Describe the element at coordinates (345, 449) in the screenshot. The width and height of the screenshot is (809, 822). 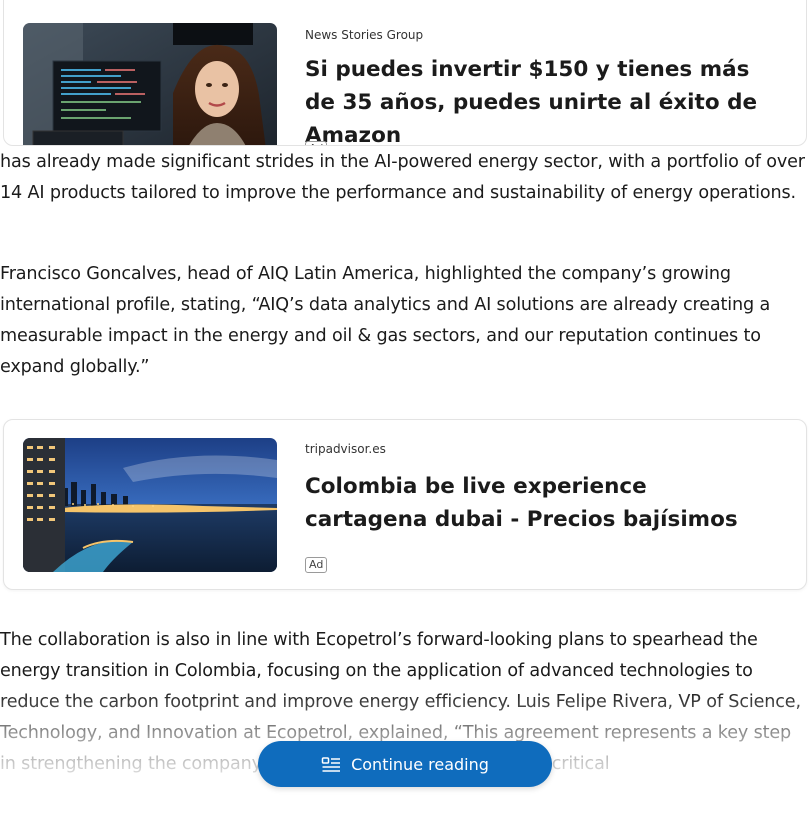
I see `ad-source-label: tripadvisor.es` at that location.